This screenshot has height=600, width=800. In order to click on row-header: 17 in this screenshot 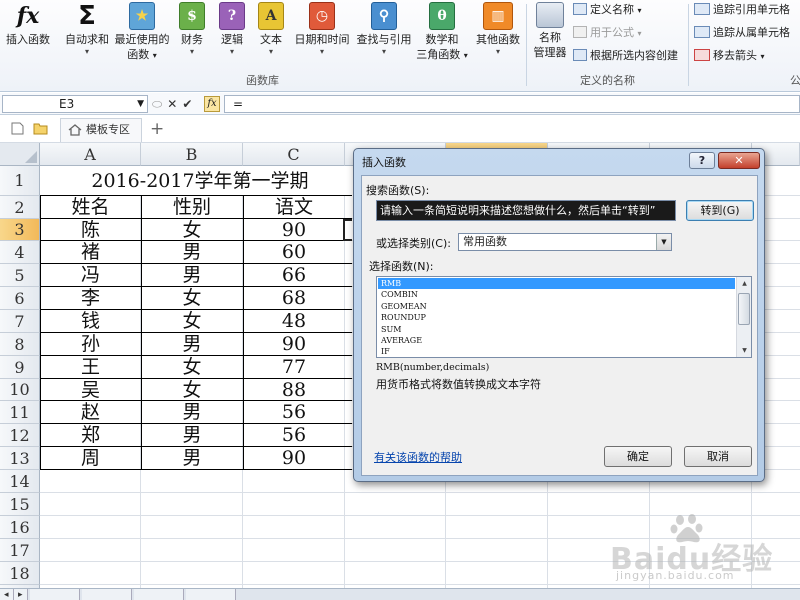, I will do `click(20, 550)`.